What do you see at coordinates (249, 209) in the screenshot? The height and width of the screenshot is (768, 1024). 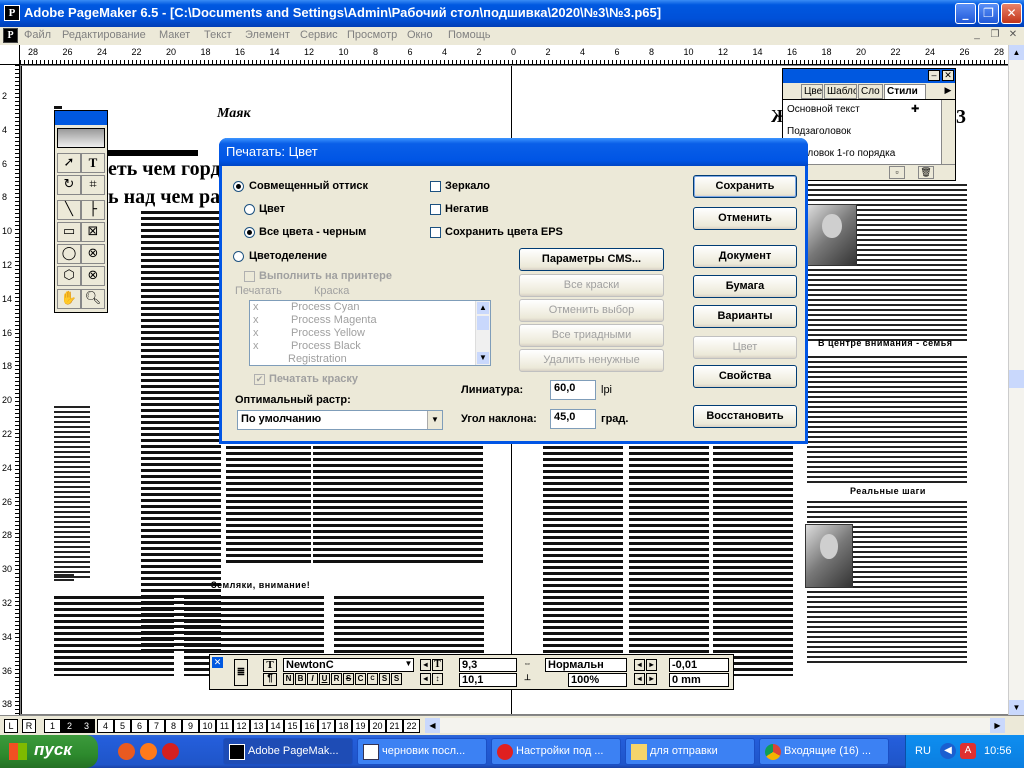 I see `color-radio` at bounding box center [249, 209].